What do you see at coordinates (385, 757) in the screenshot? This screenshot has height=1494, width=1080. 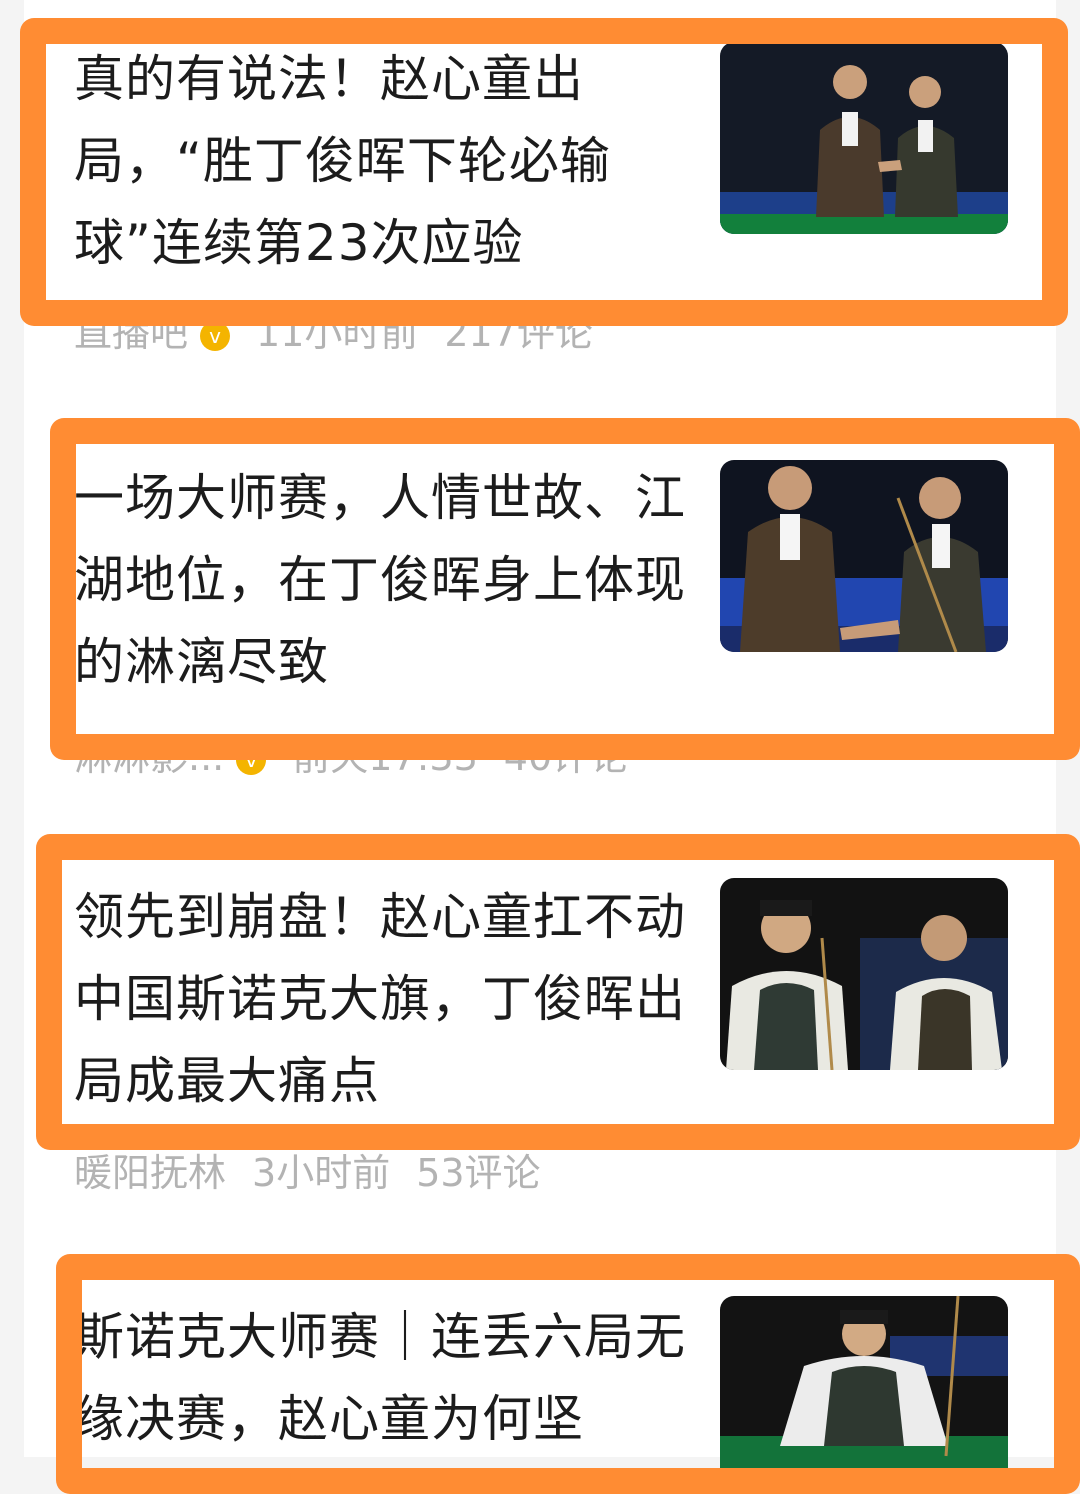 I see `news-time: 前天17:33` at bounding box center [385, 757].